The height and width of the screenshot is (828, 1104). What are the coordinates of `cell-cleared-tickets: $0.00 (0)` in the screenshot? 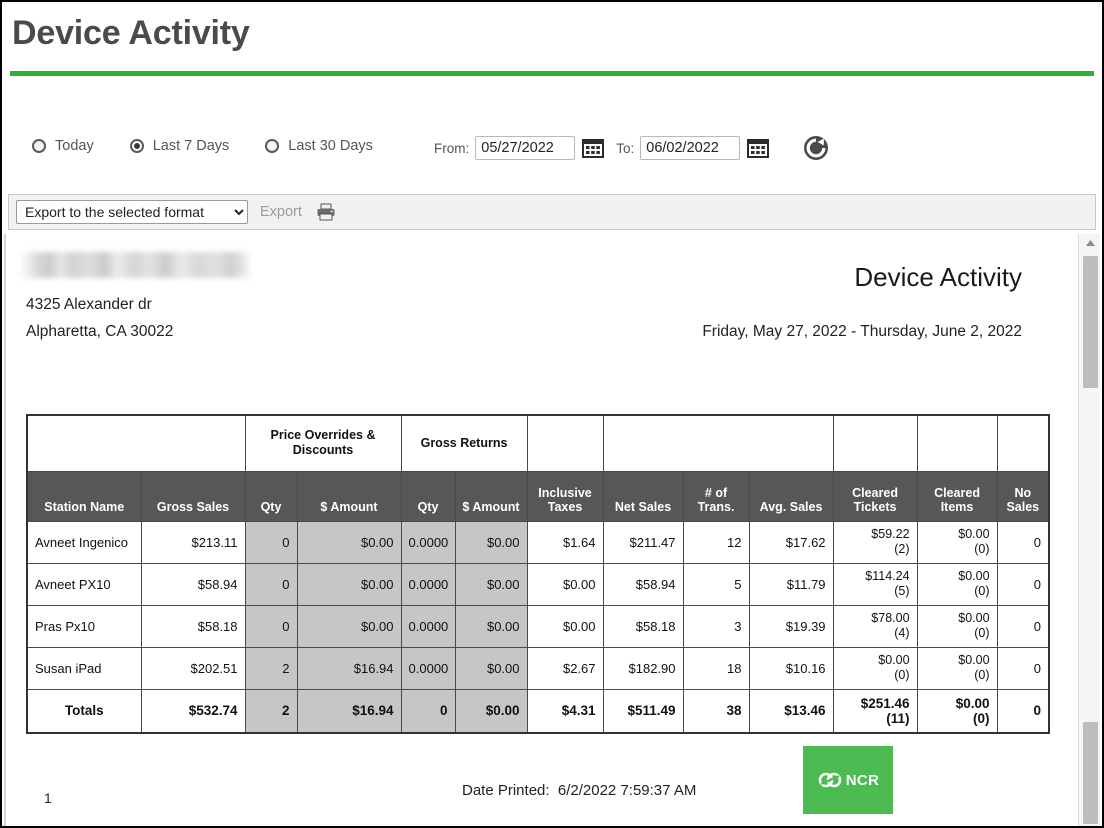 It's located at (875, 668).